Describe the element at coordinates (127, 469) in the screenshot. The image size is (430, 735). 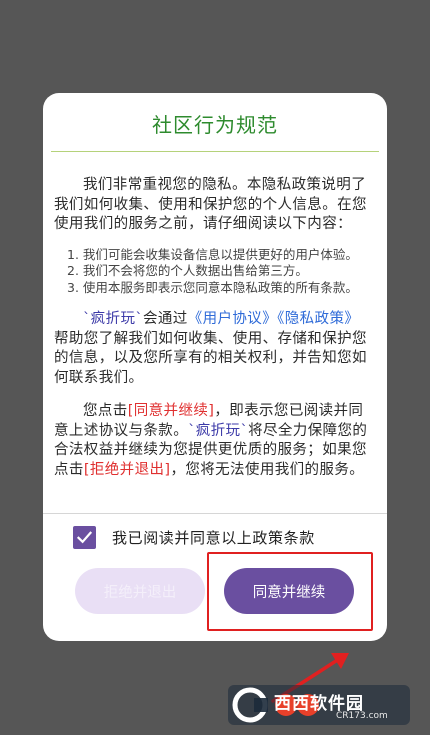
I see `refuse-mark: [拒绝并退出]` at that location.